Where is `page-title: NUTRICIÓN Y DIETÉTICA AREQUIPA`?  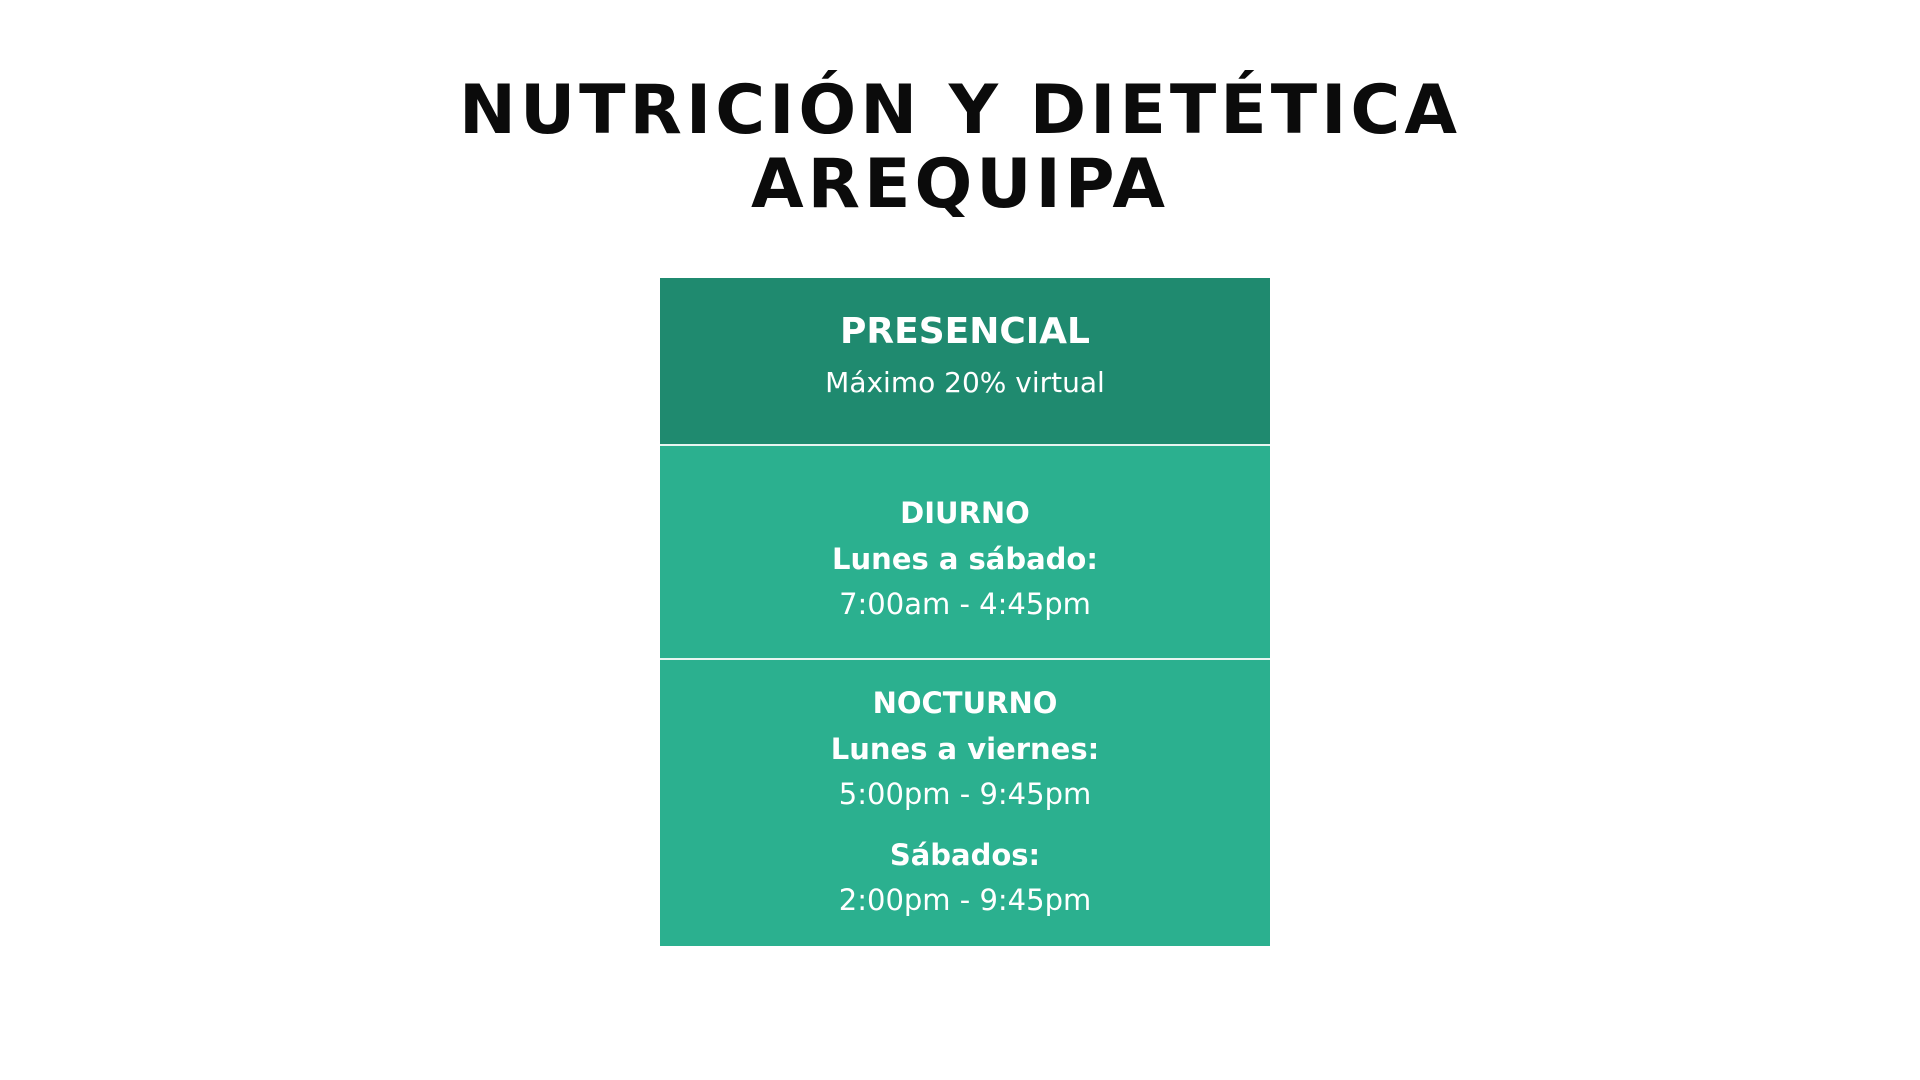
page-title: NUTRICIÓN Y DIETÉTICA AREQUIPA is located at coordinates (960, 148).